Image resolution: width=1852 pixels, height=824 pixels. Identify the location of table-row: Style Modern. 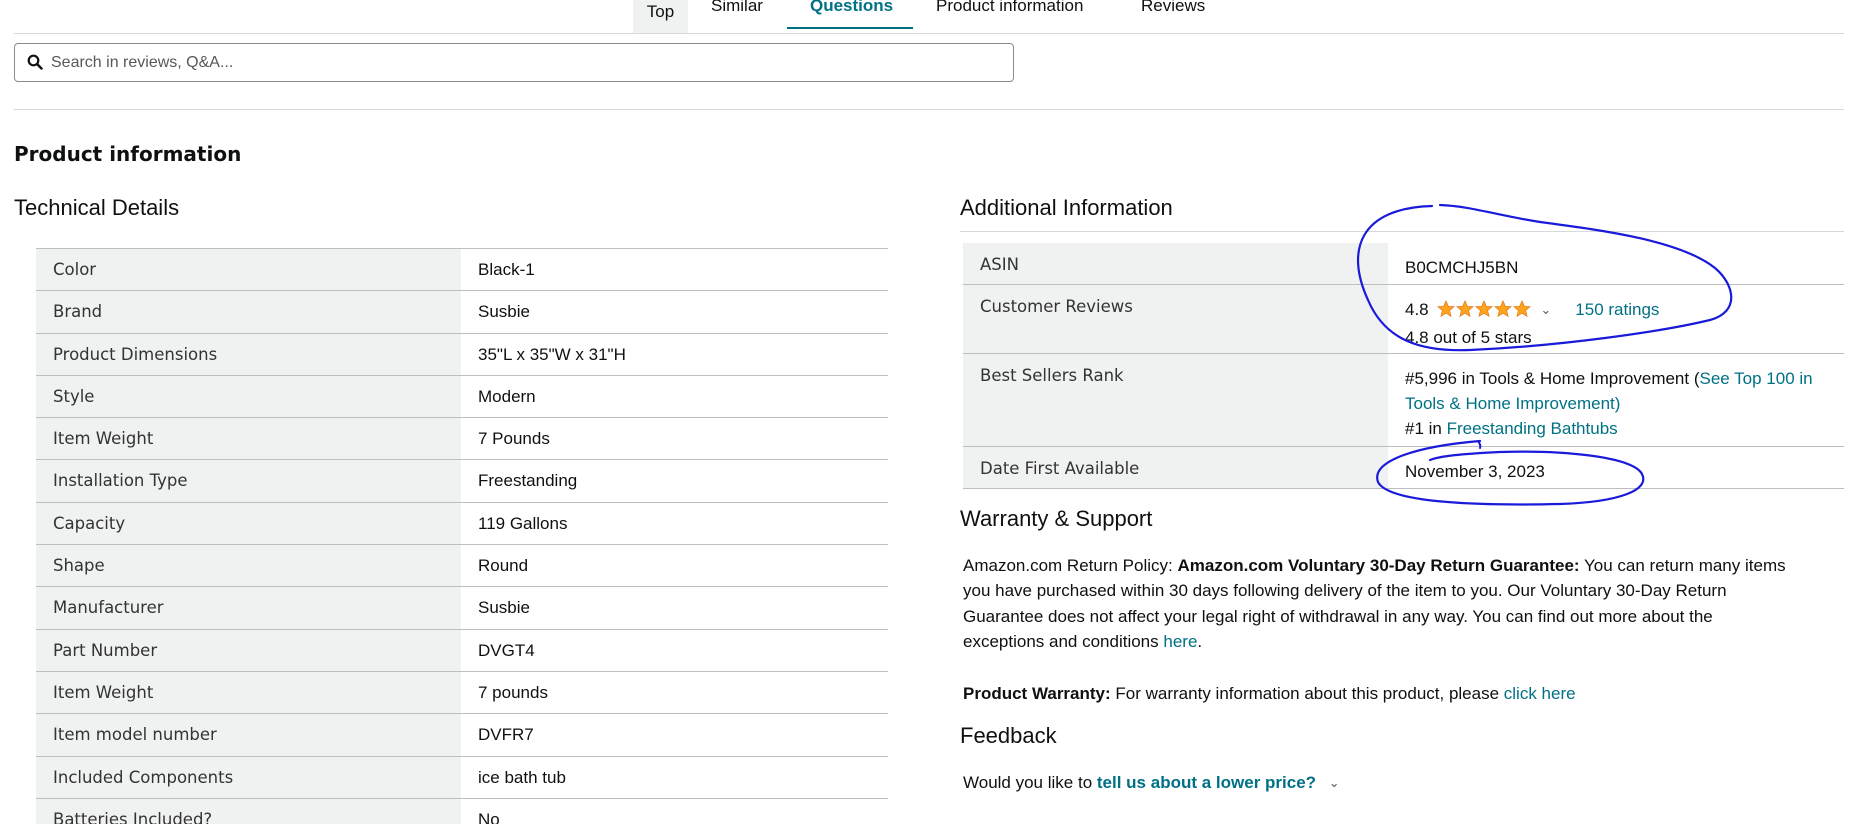
(462, 396).